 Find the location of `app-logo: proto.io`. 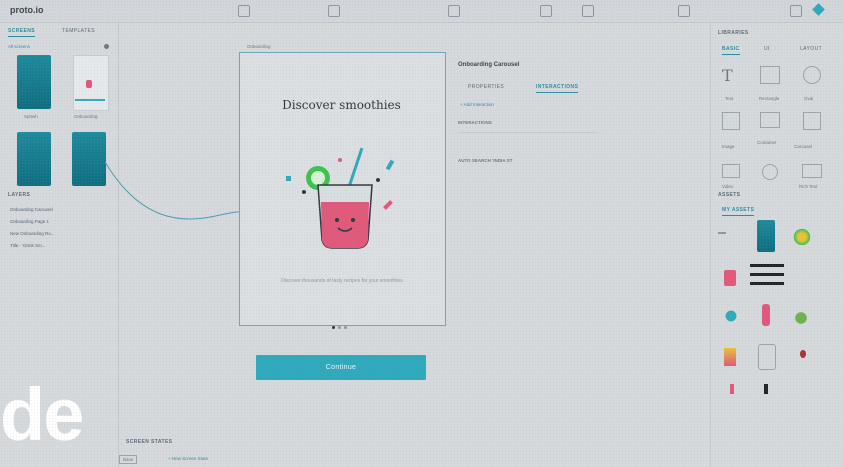

app-logo: proto.io is located at coordinates (27, 10).